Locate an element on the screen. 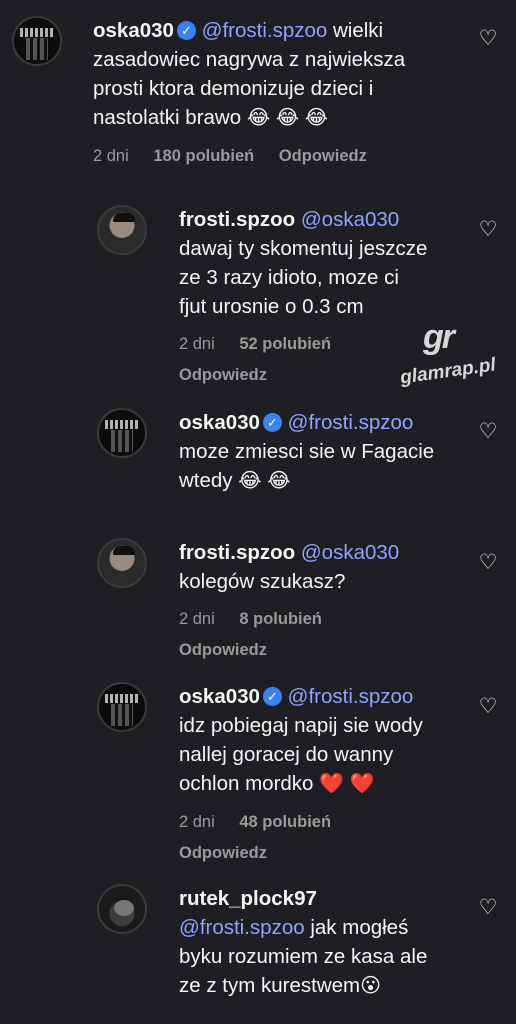 The image size is (516, 1024). likes-count: 48 polubień is located at coordinates (285, 822).